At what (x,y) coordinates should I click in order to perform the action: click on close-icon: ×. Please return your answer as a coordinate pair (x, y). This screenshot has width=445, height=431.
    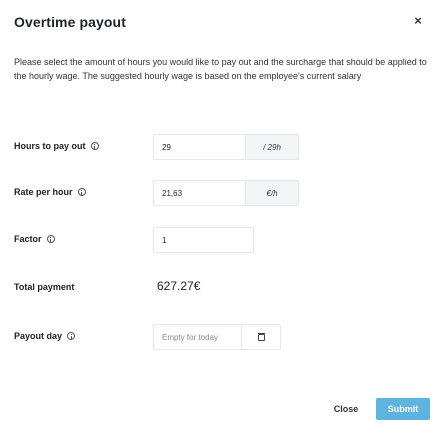
    Looking at the image, I should click on (418, 21).